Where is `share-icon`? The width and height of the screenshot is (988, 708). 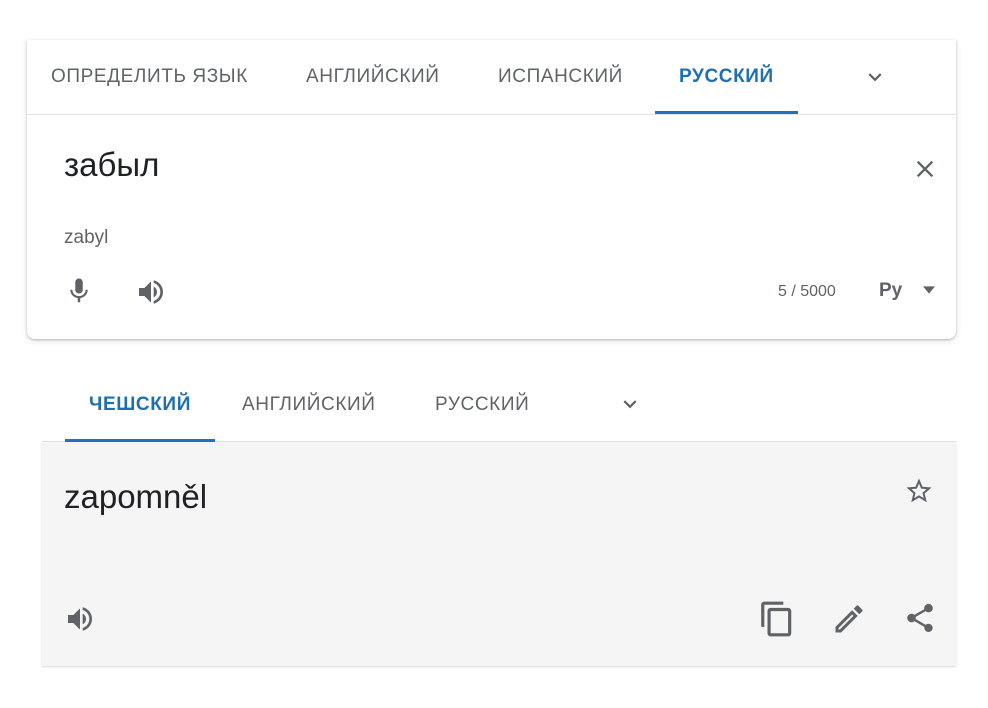 share-icon is located at coordinates (920, 618).